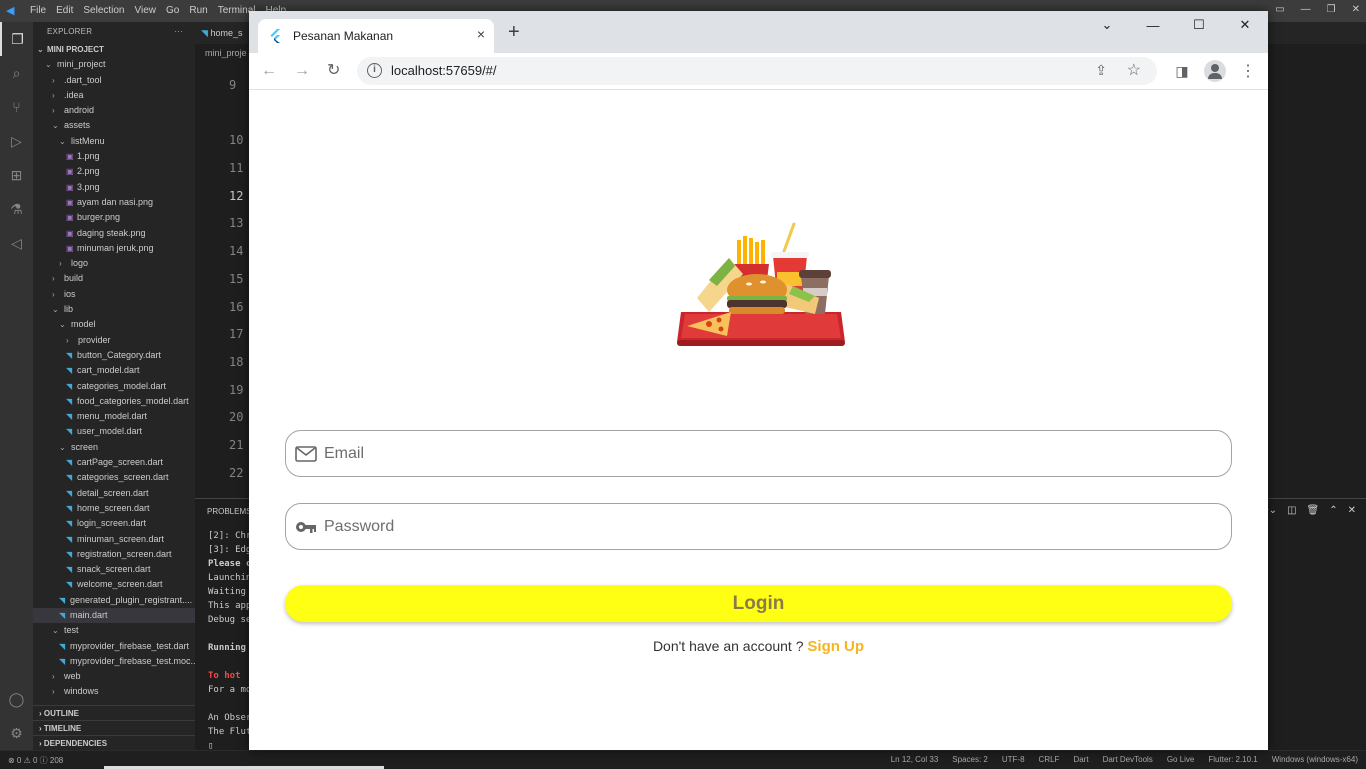 Image resolution: width=1366 pixels, height=769 pixels. I want to click on share-icon: ⇪, so click(1101, 70).